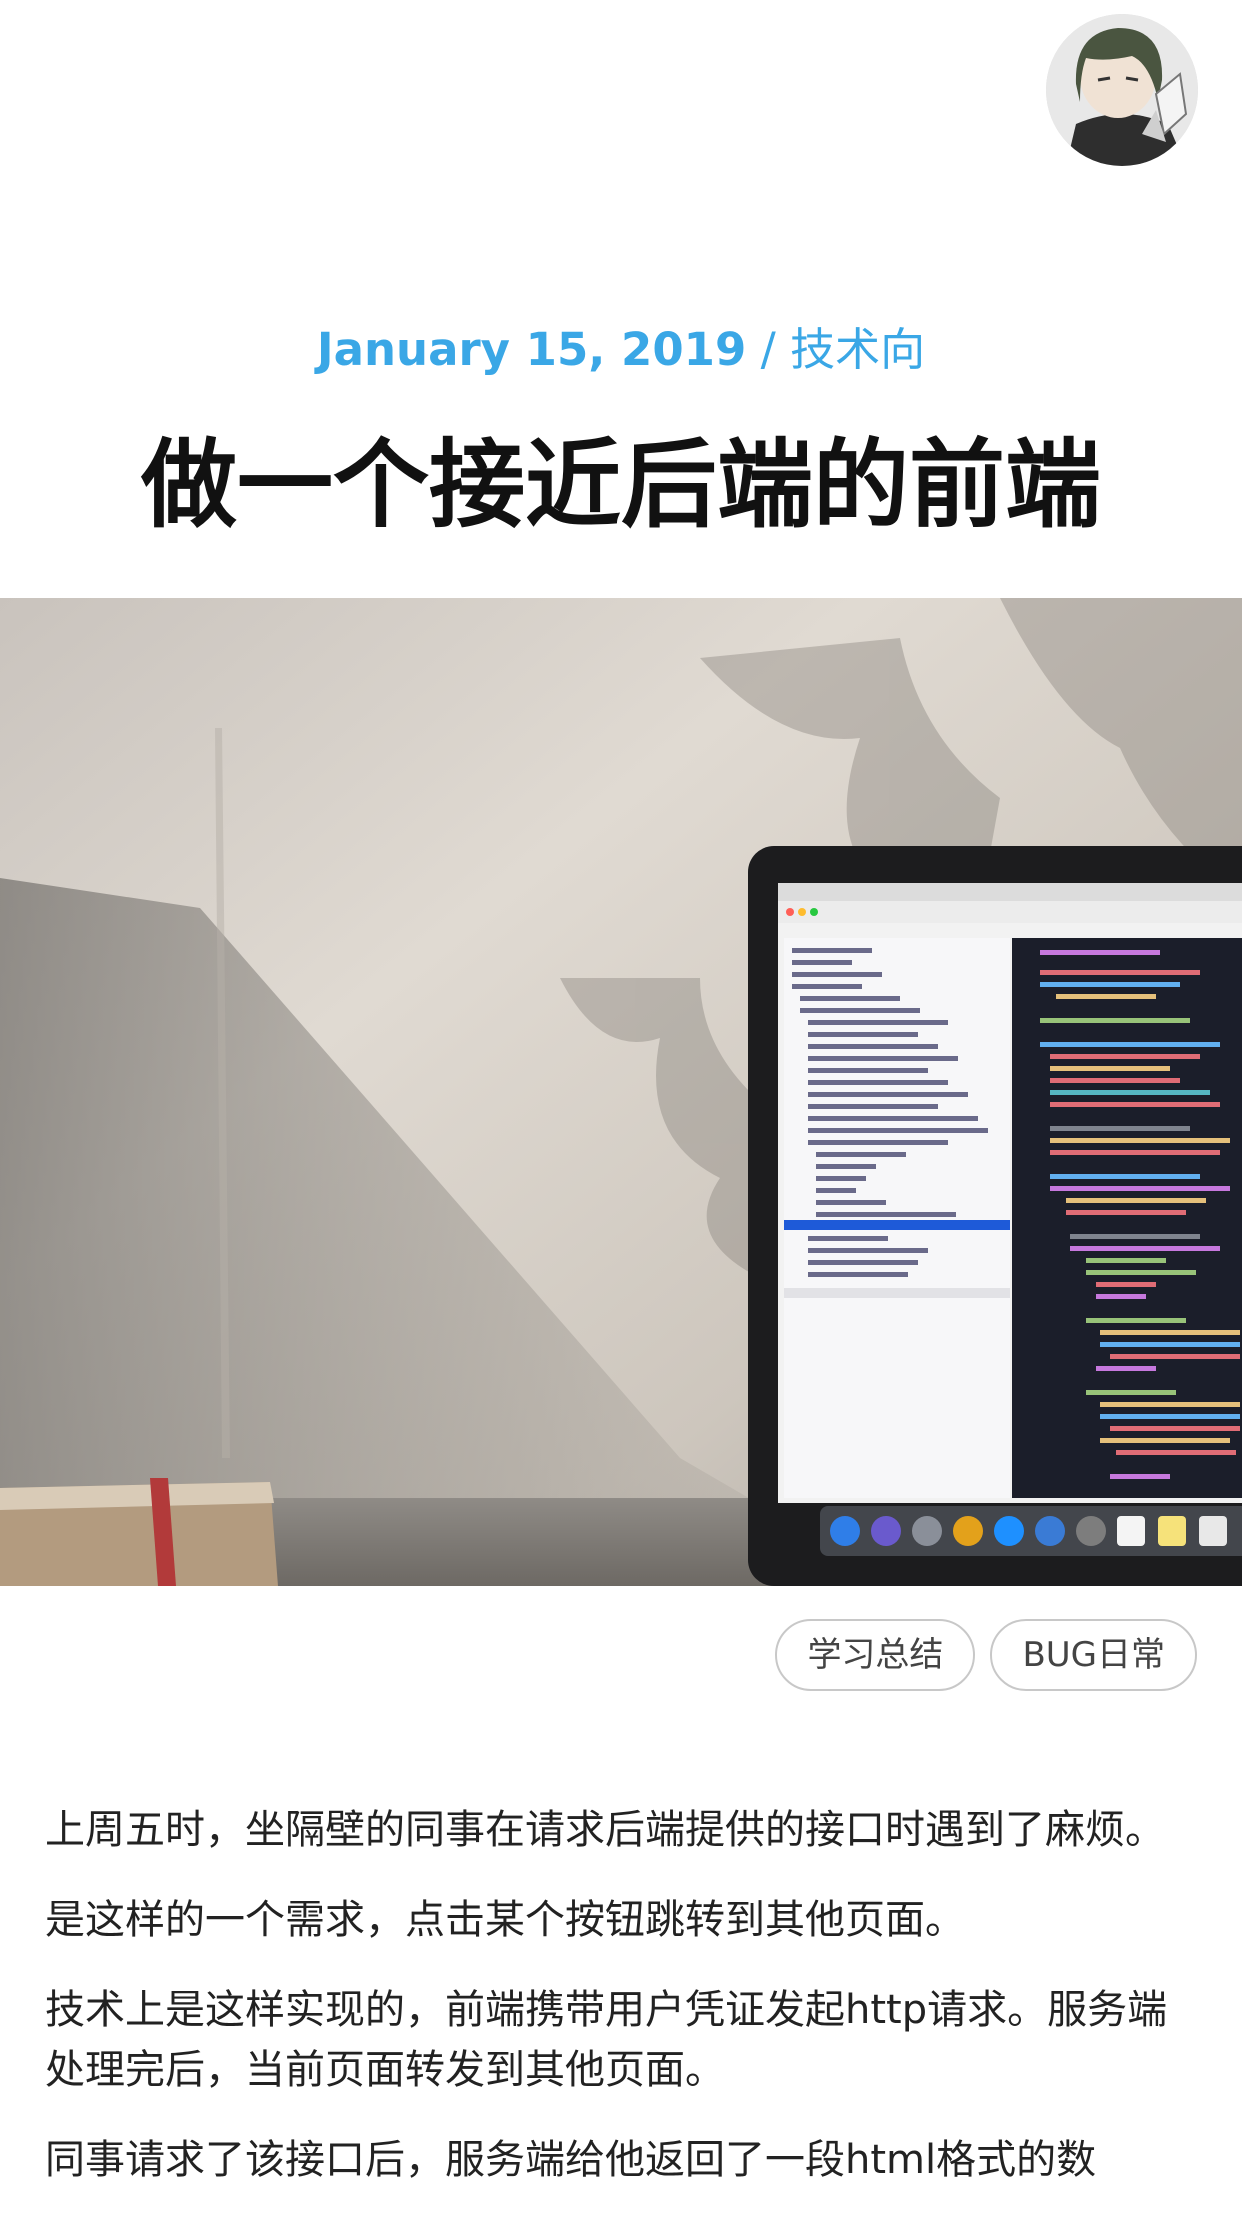  I want to click on post-meta: January 15, 2019 / 技术向, so click(621, 350).